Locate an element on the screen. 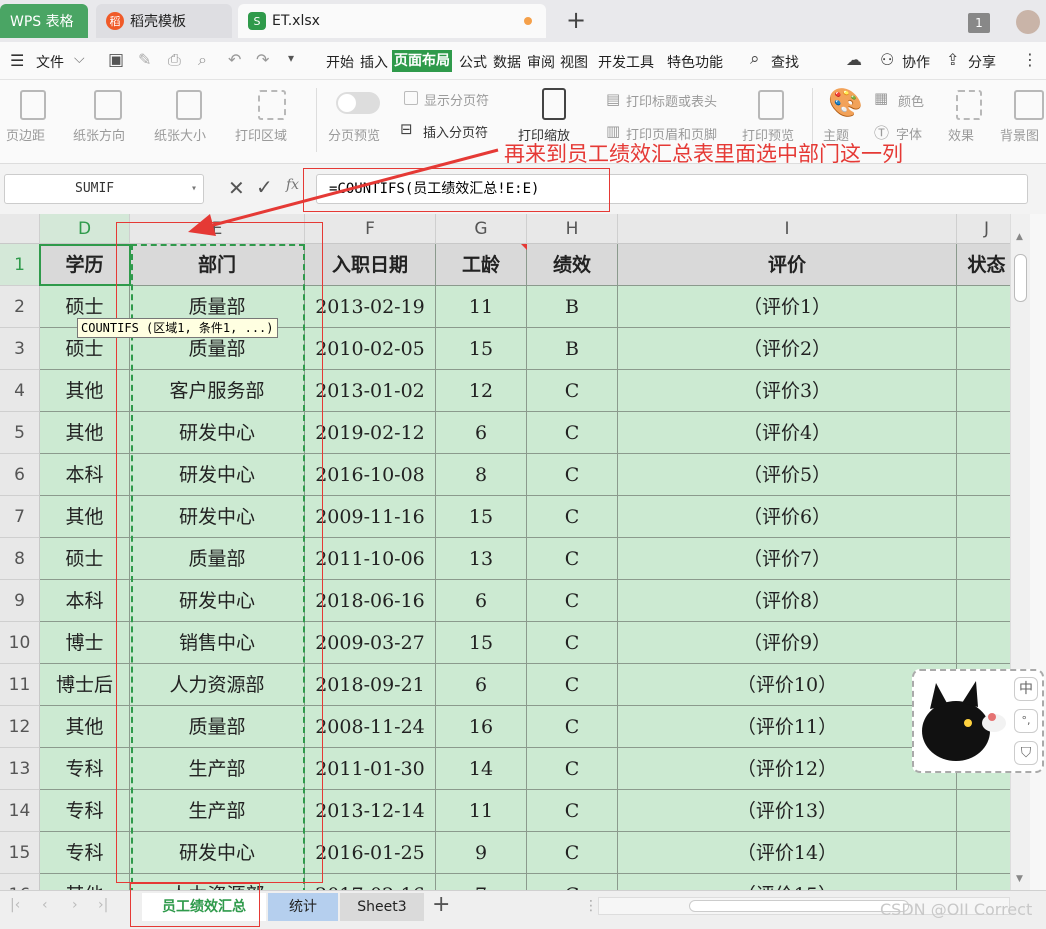 This screenshot has height=929, width=1046. ime-punctuation-toggle: °, is located at coordinates (1026, 721).